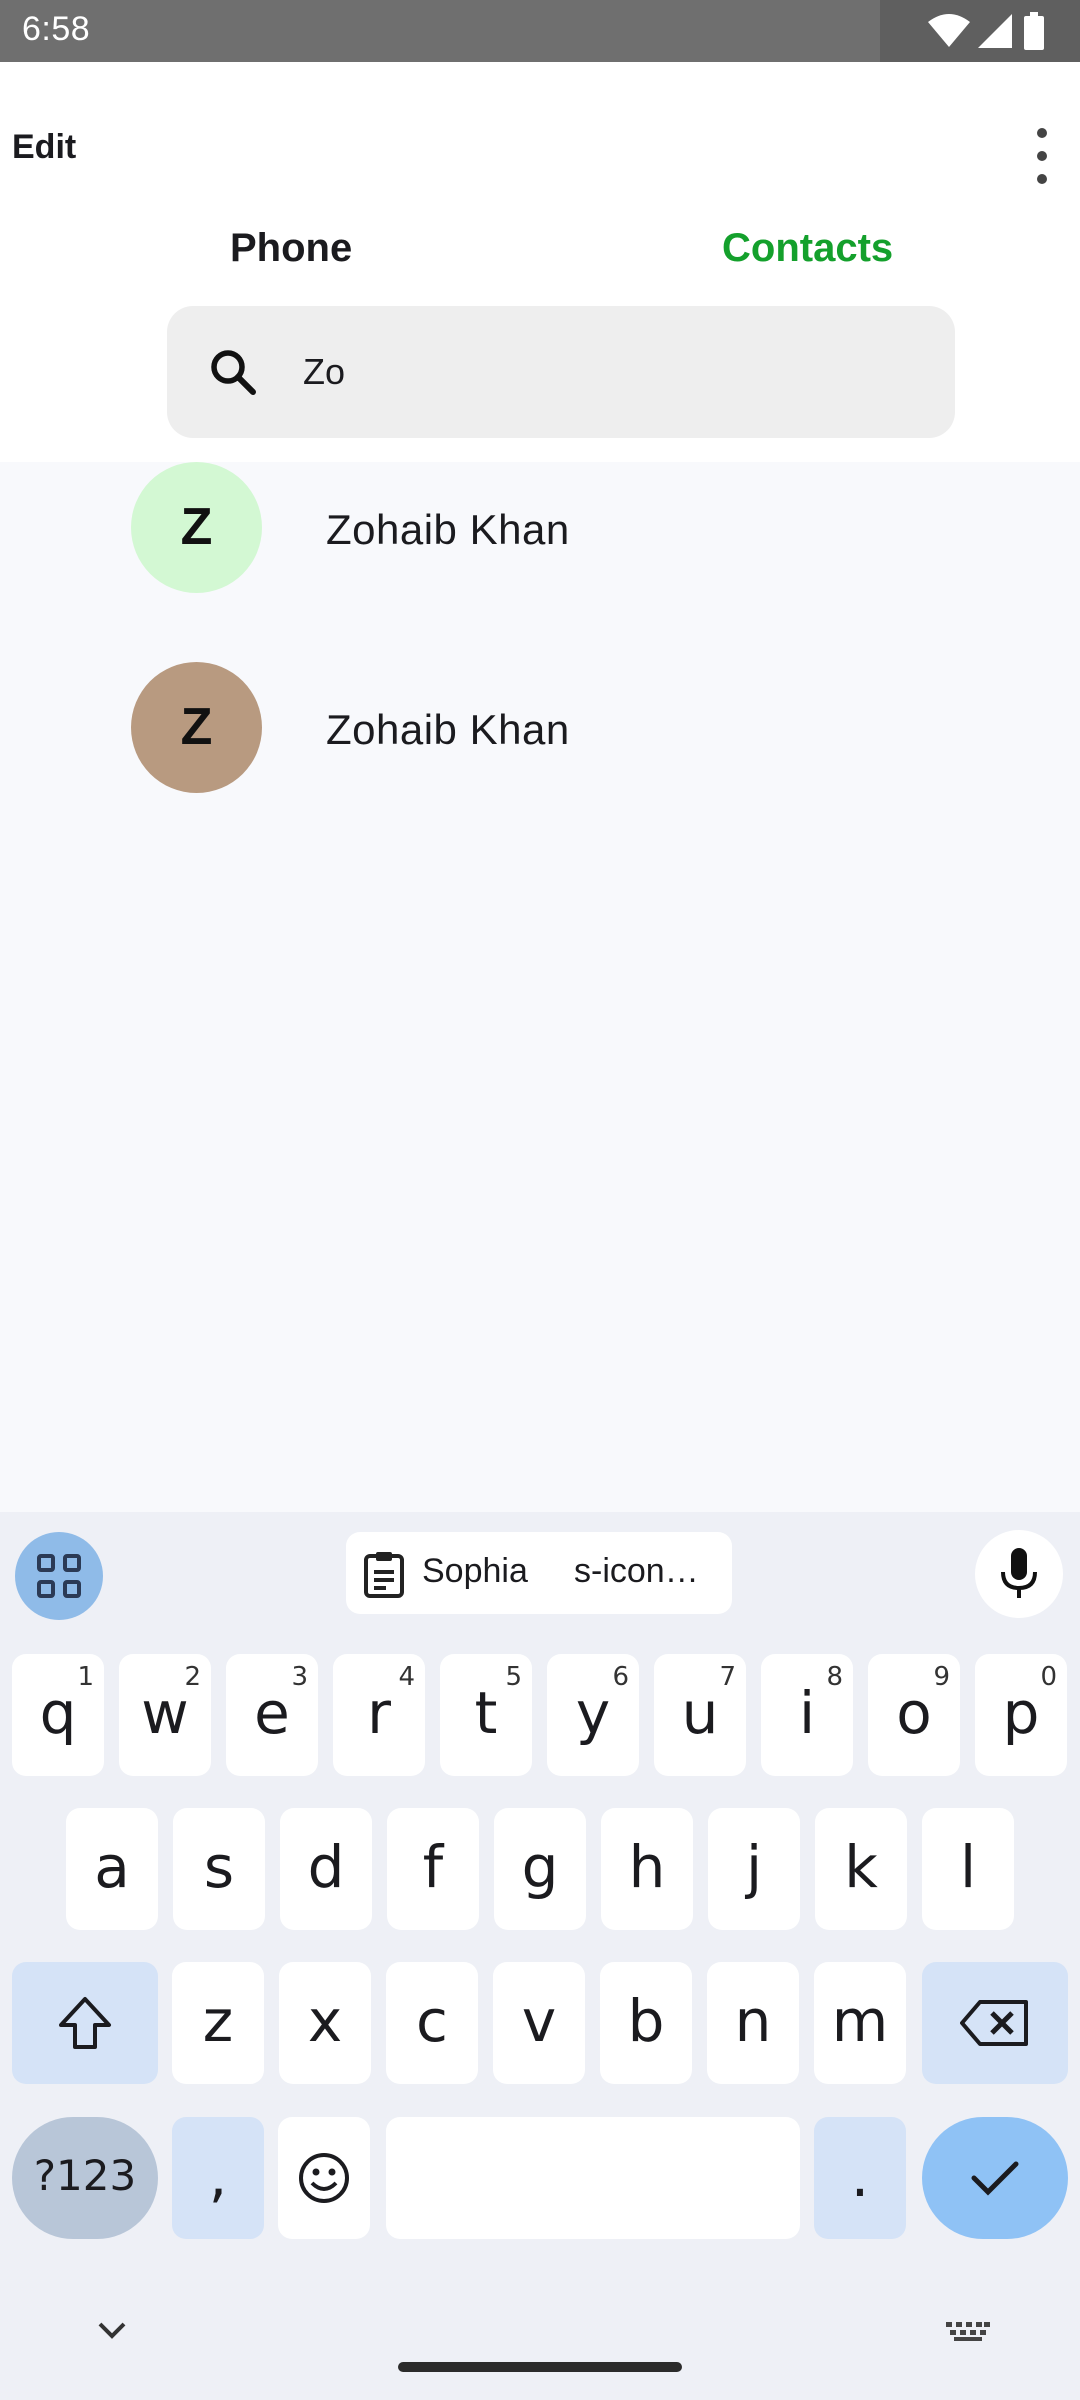 The height and width of the screenshot is (2400, 1080). What do you see at coordinates (325, 2023) in the screenshot?
I see `key-x: x` at bounding box center [325, 2023].